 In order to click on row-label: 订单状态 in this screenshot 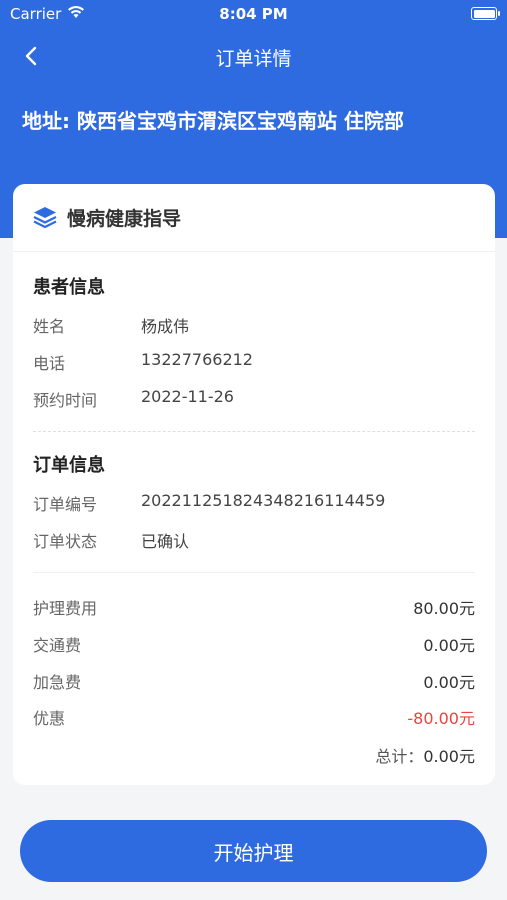, I will do `click(65, 541)`.